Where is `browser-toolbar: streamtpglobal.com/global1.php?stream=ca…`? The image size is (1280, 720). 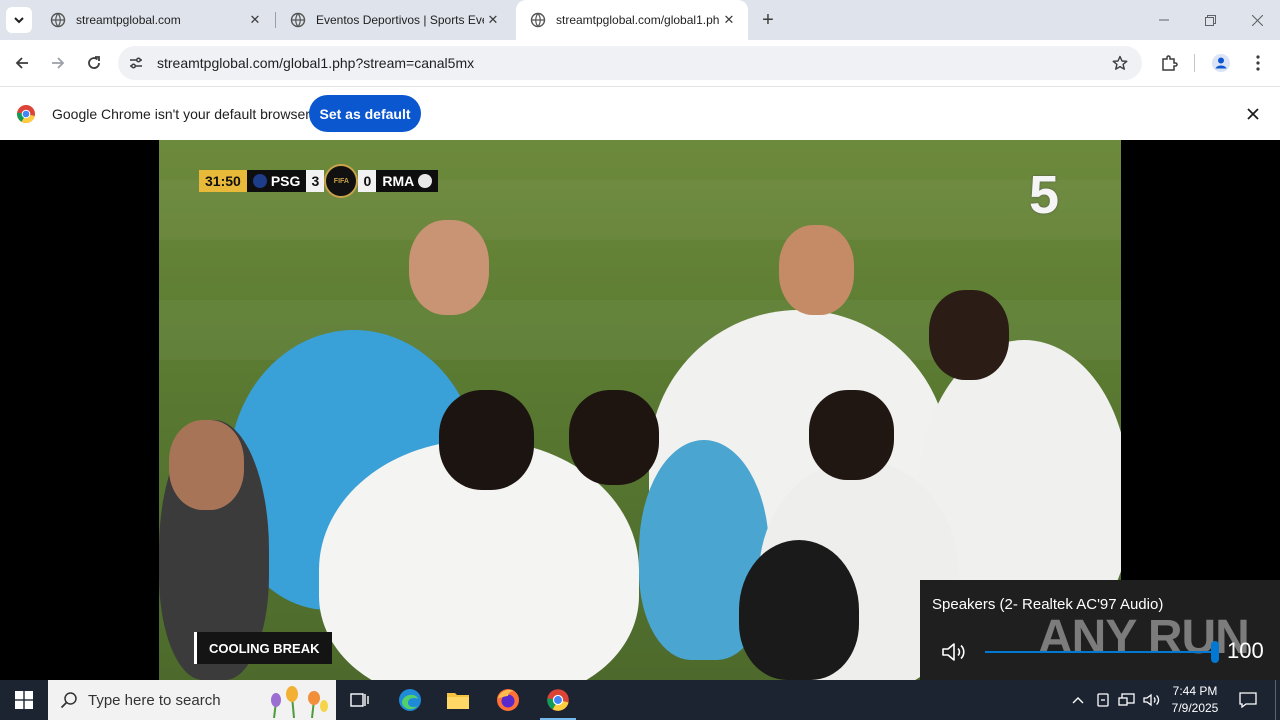 browser-toolbar: streamtpglobal.com/global1.php?stream=ca… is located at coordinates (640, 63).